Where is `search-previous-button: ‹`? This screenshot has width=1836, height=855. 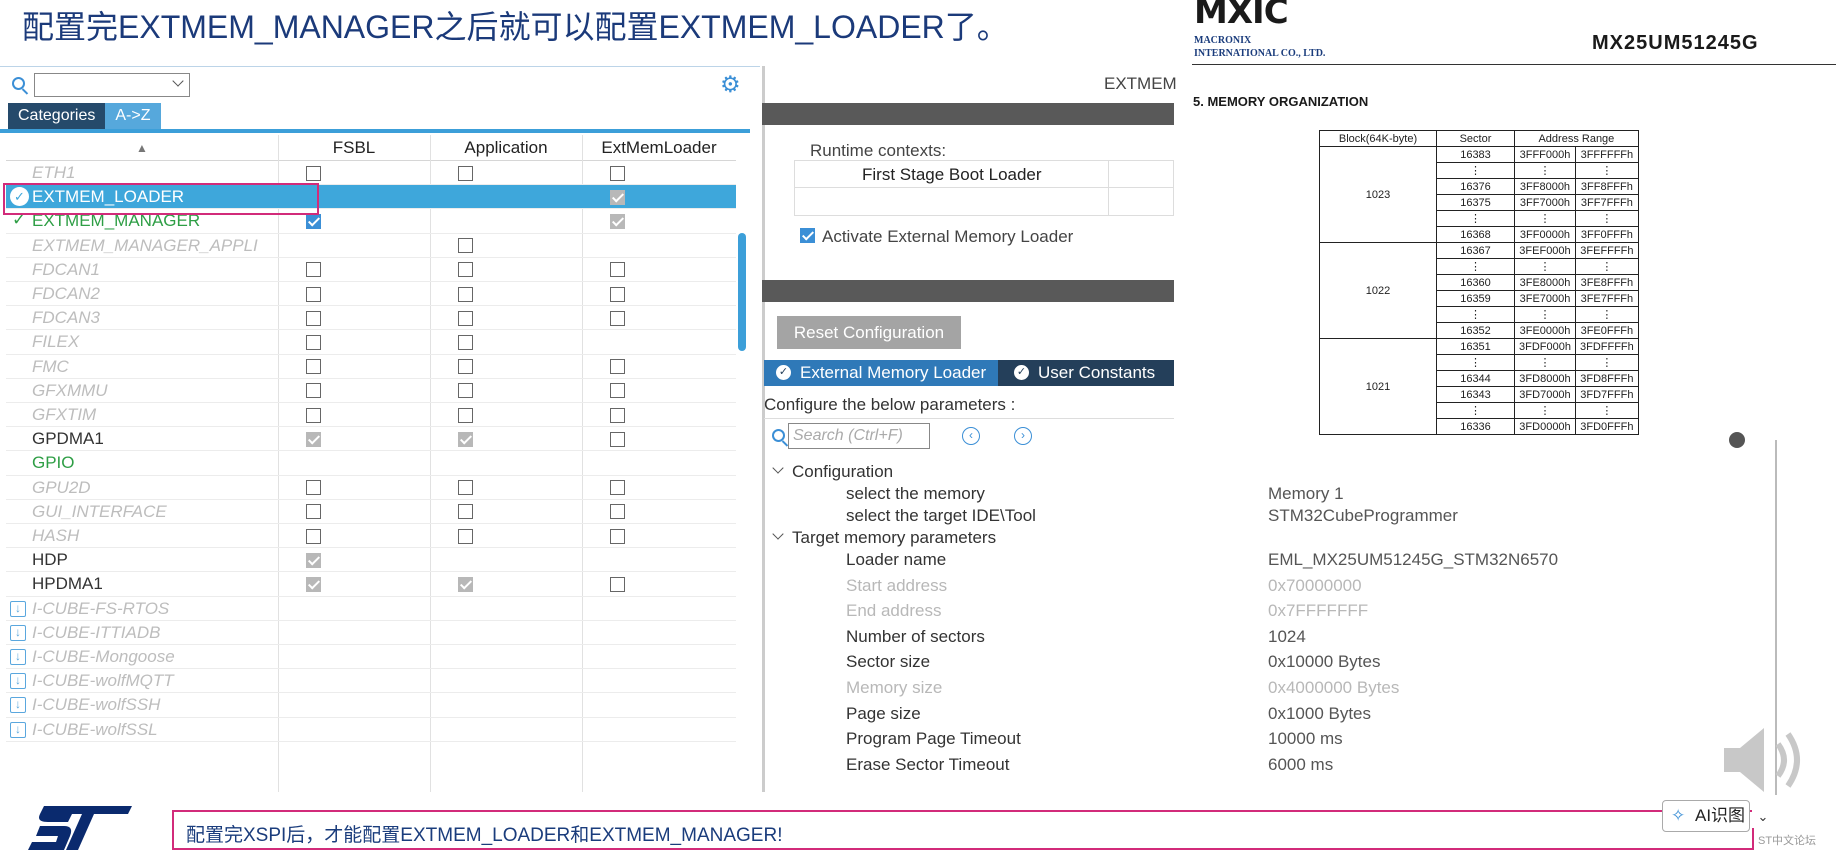
search-previous-button: ‹ is located at coordinates (971, 436).